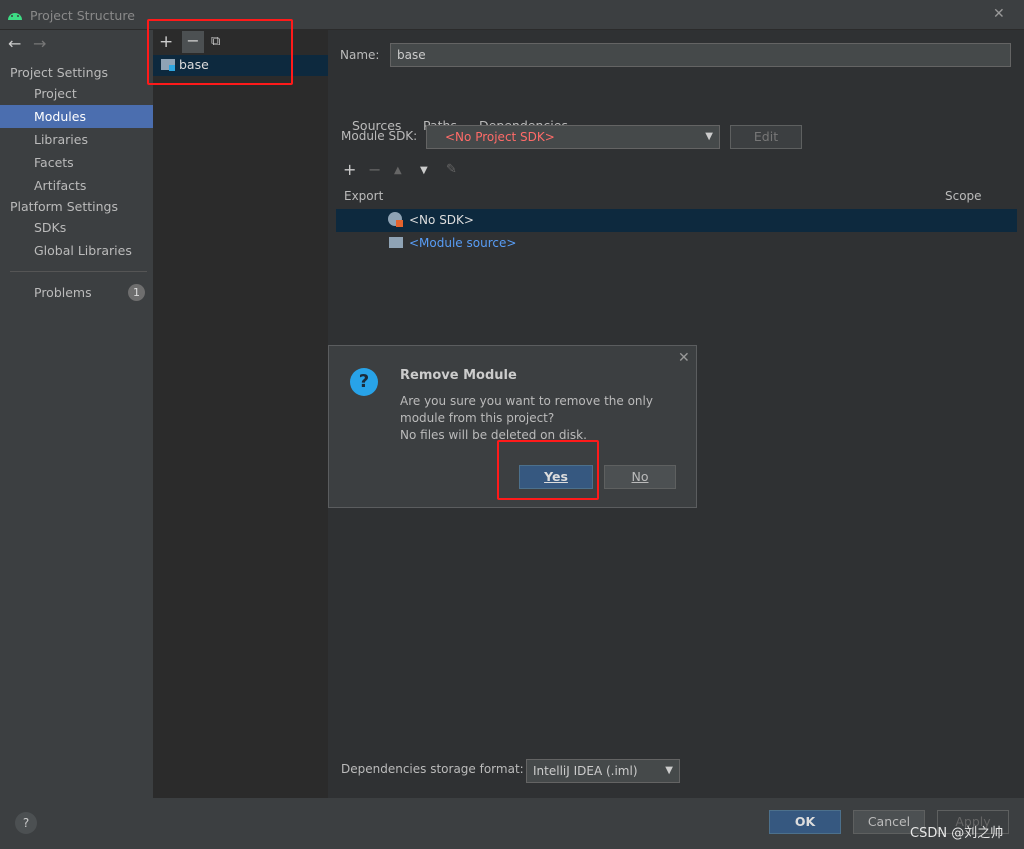 The width and height of the screenshot is (1024, 849). What do you see at coordinates (76, 116) in the screenshot?
I see `sidebar-item-modules: Modules` at bounding box center [76, 116].